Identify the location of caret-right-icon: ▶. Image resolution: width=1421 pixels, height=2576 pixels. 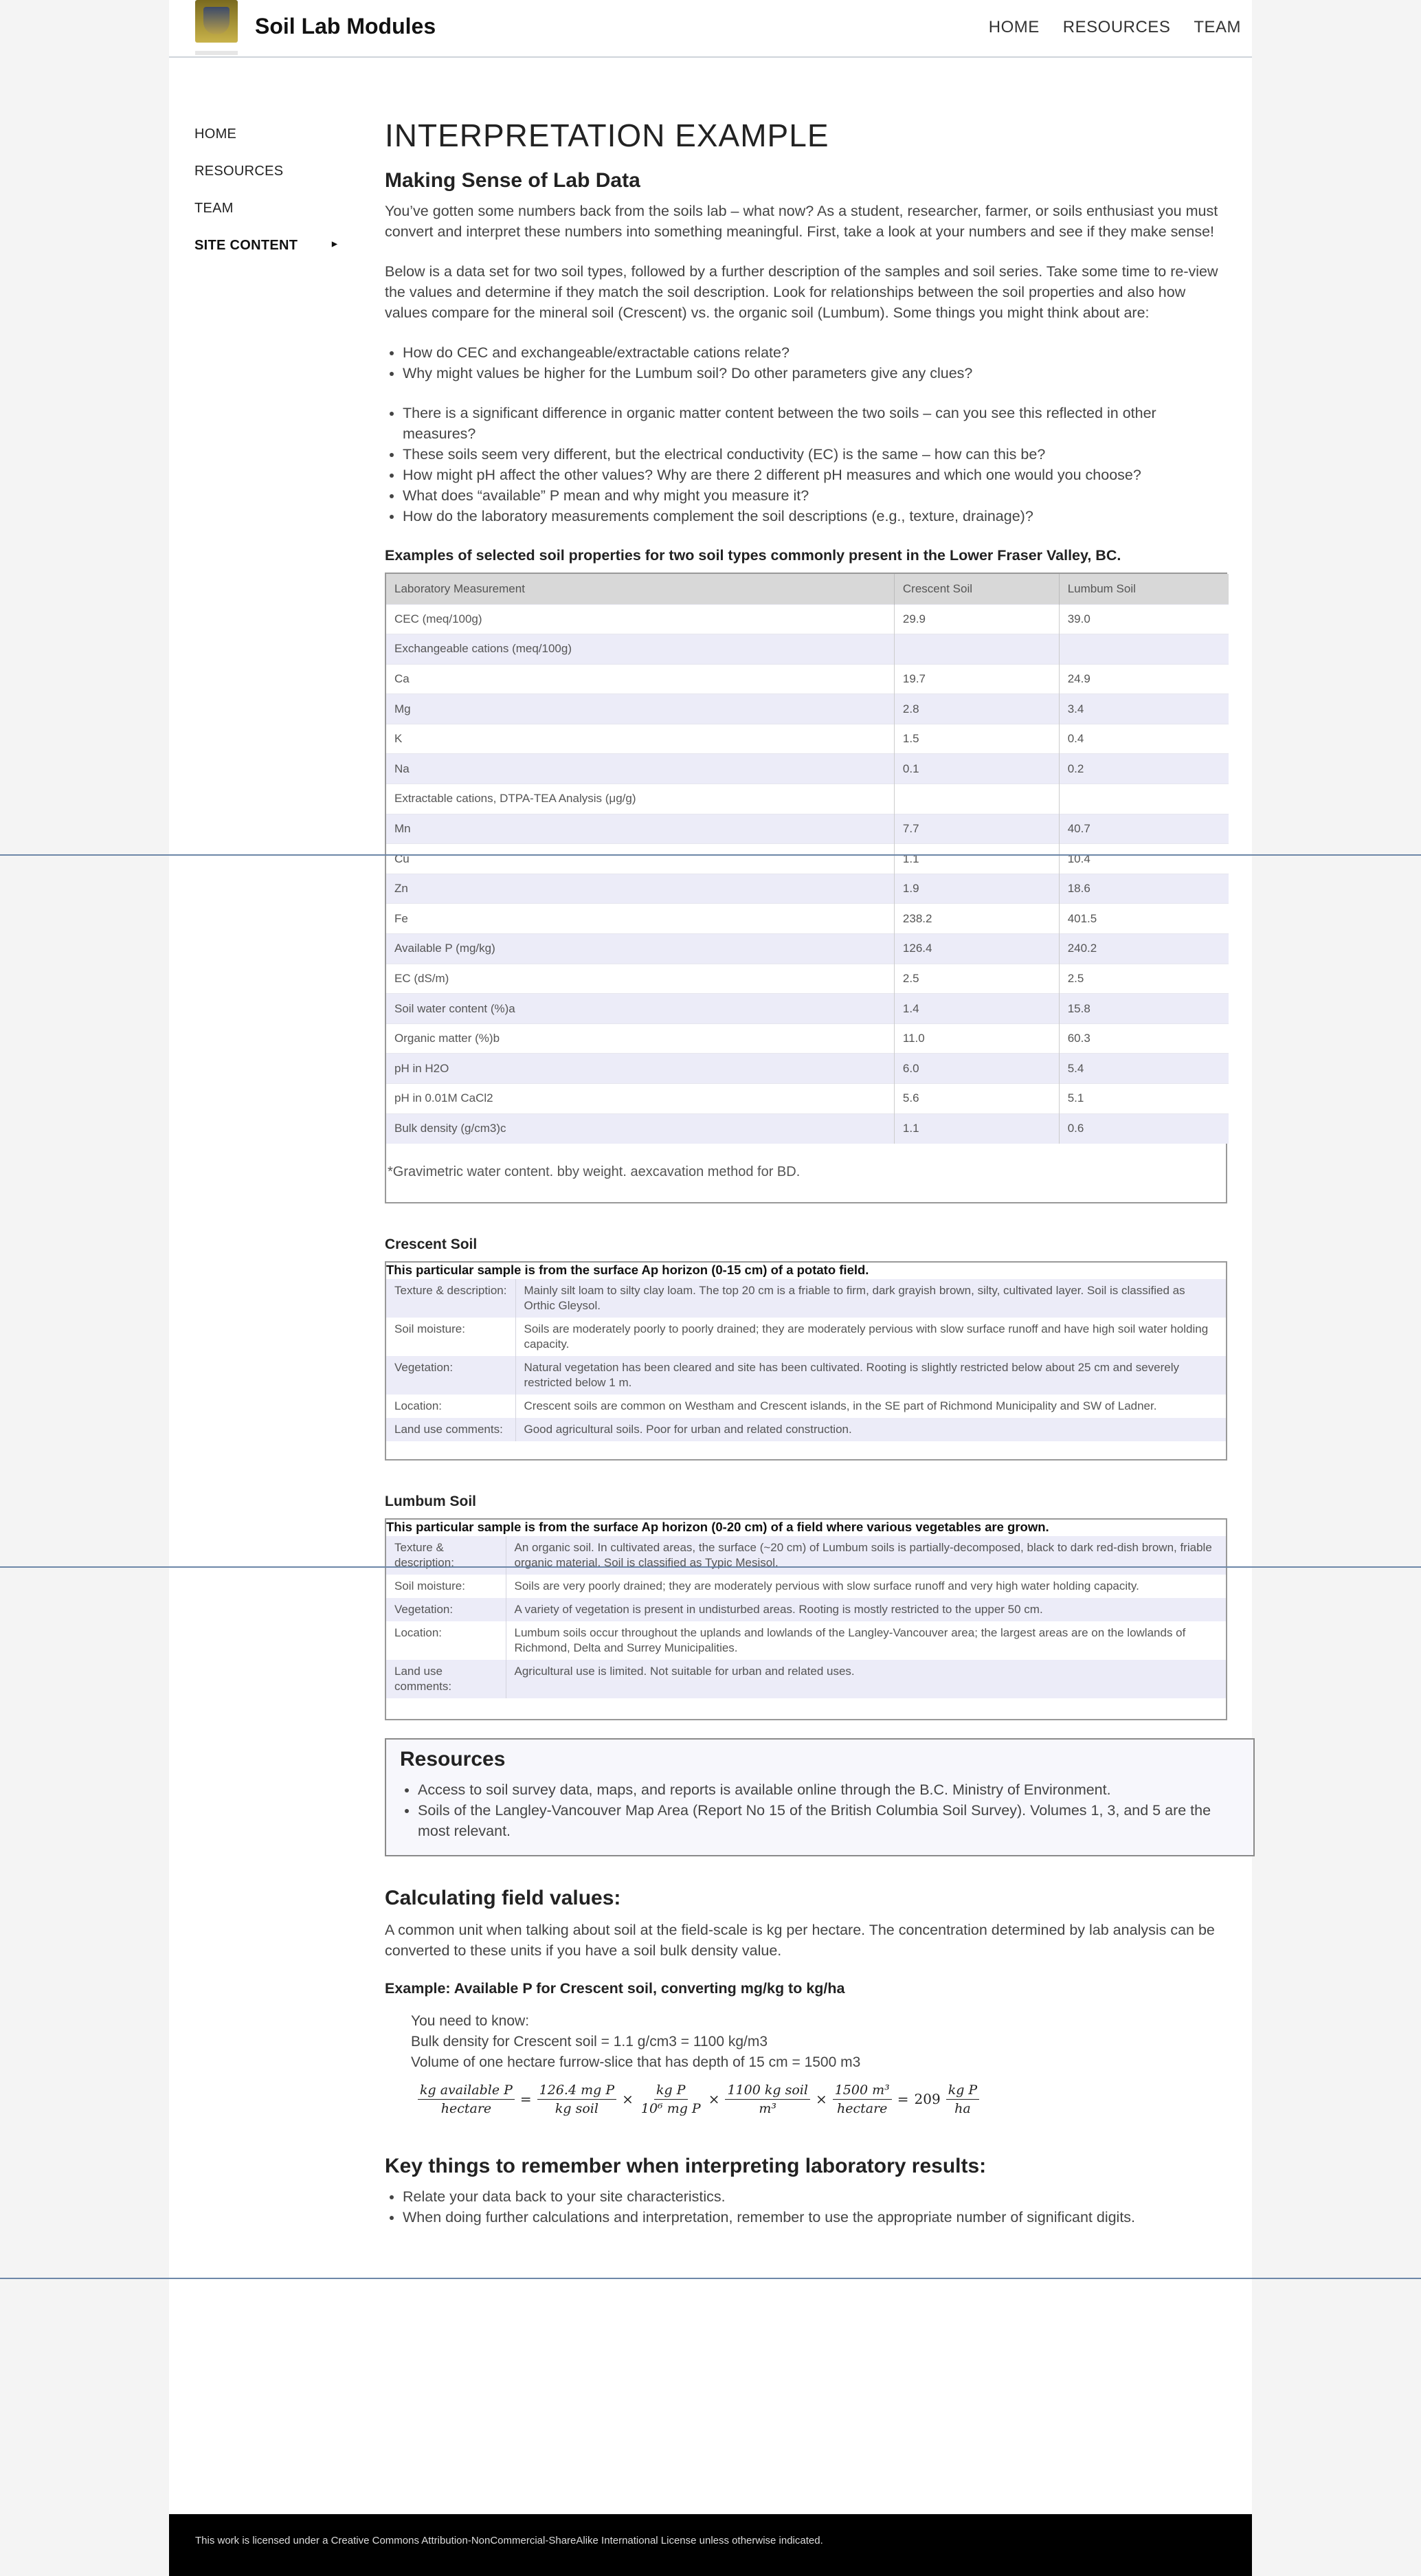
(334, 244).